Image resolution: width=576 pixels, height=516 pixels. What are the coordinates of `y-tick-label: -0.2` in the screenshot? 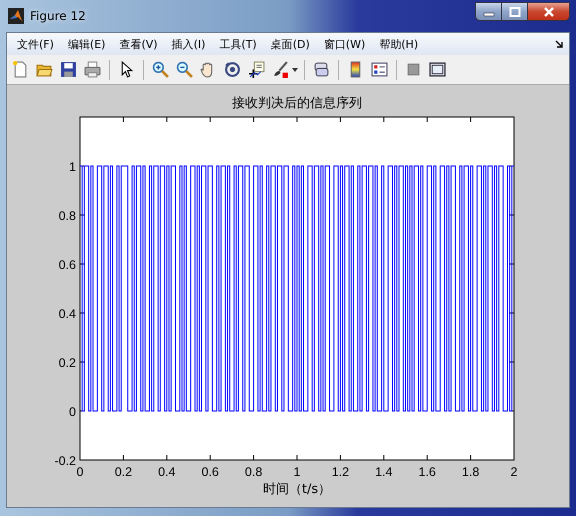 It's located at (65, 461).